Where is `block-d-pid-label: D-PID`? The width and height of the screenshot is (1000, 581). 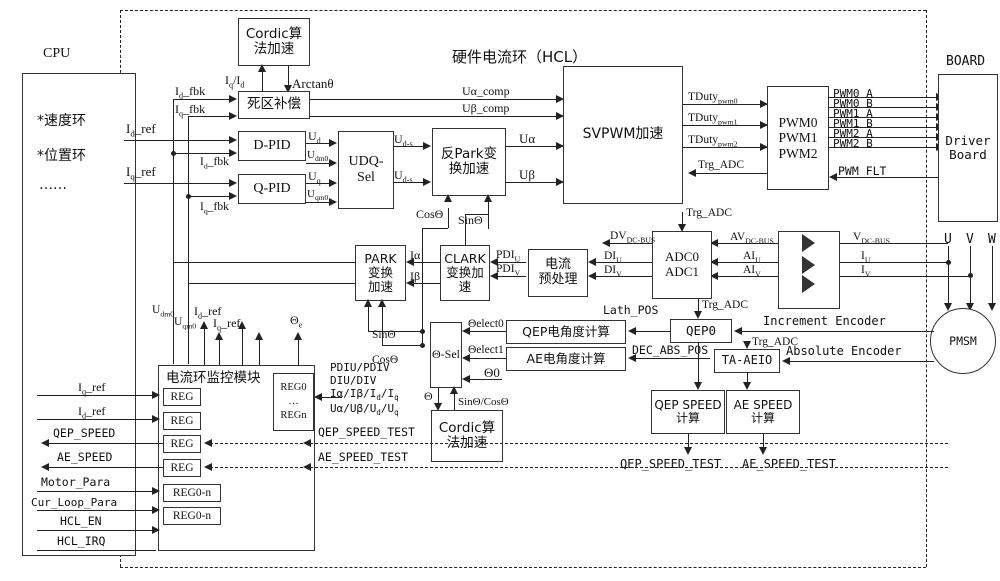 block-d-pid-label: D-PID is located at coordinates (272, 146).